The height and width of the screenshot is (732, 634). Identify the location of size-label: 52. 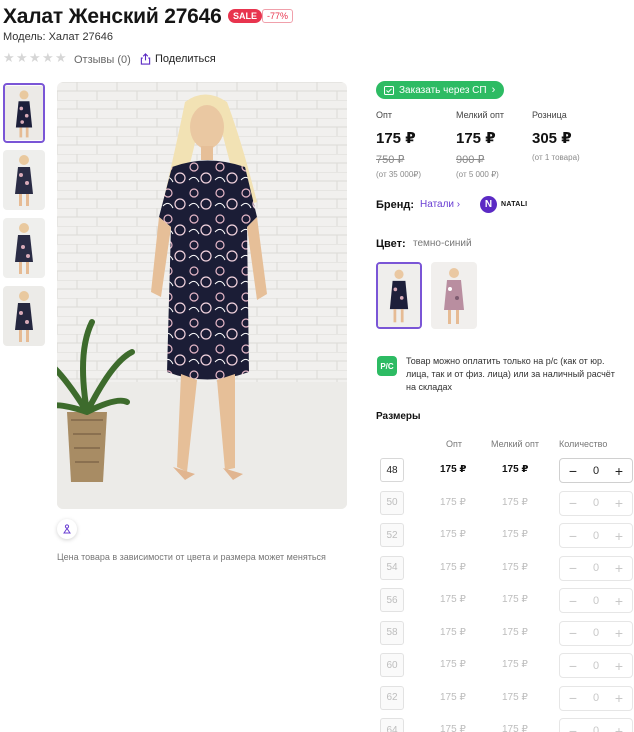
(392, 535).